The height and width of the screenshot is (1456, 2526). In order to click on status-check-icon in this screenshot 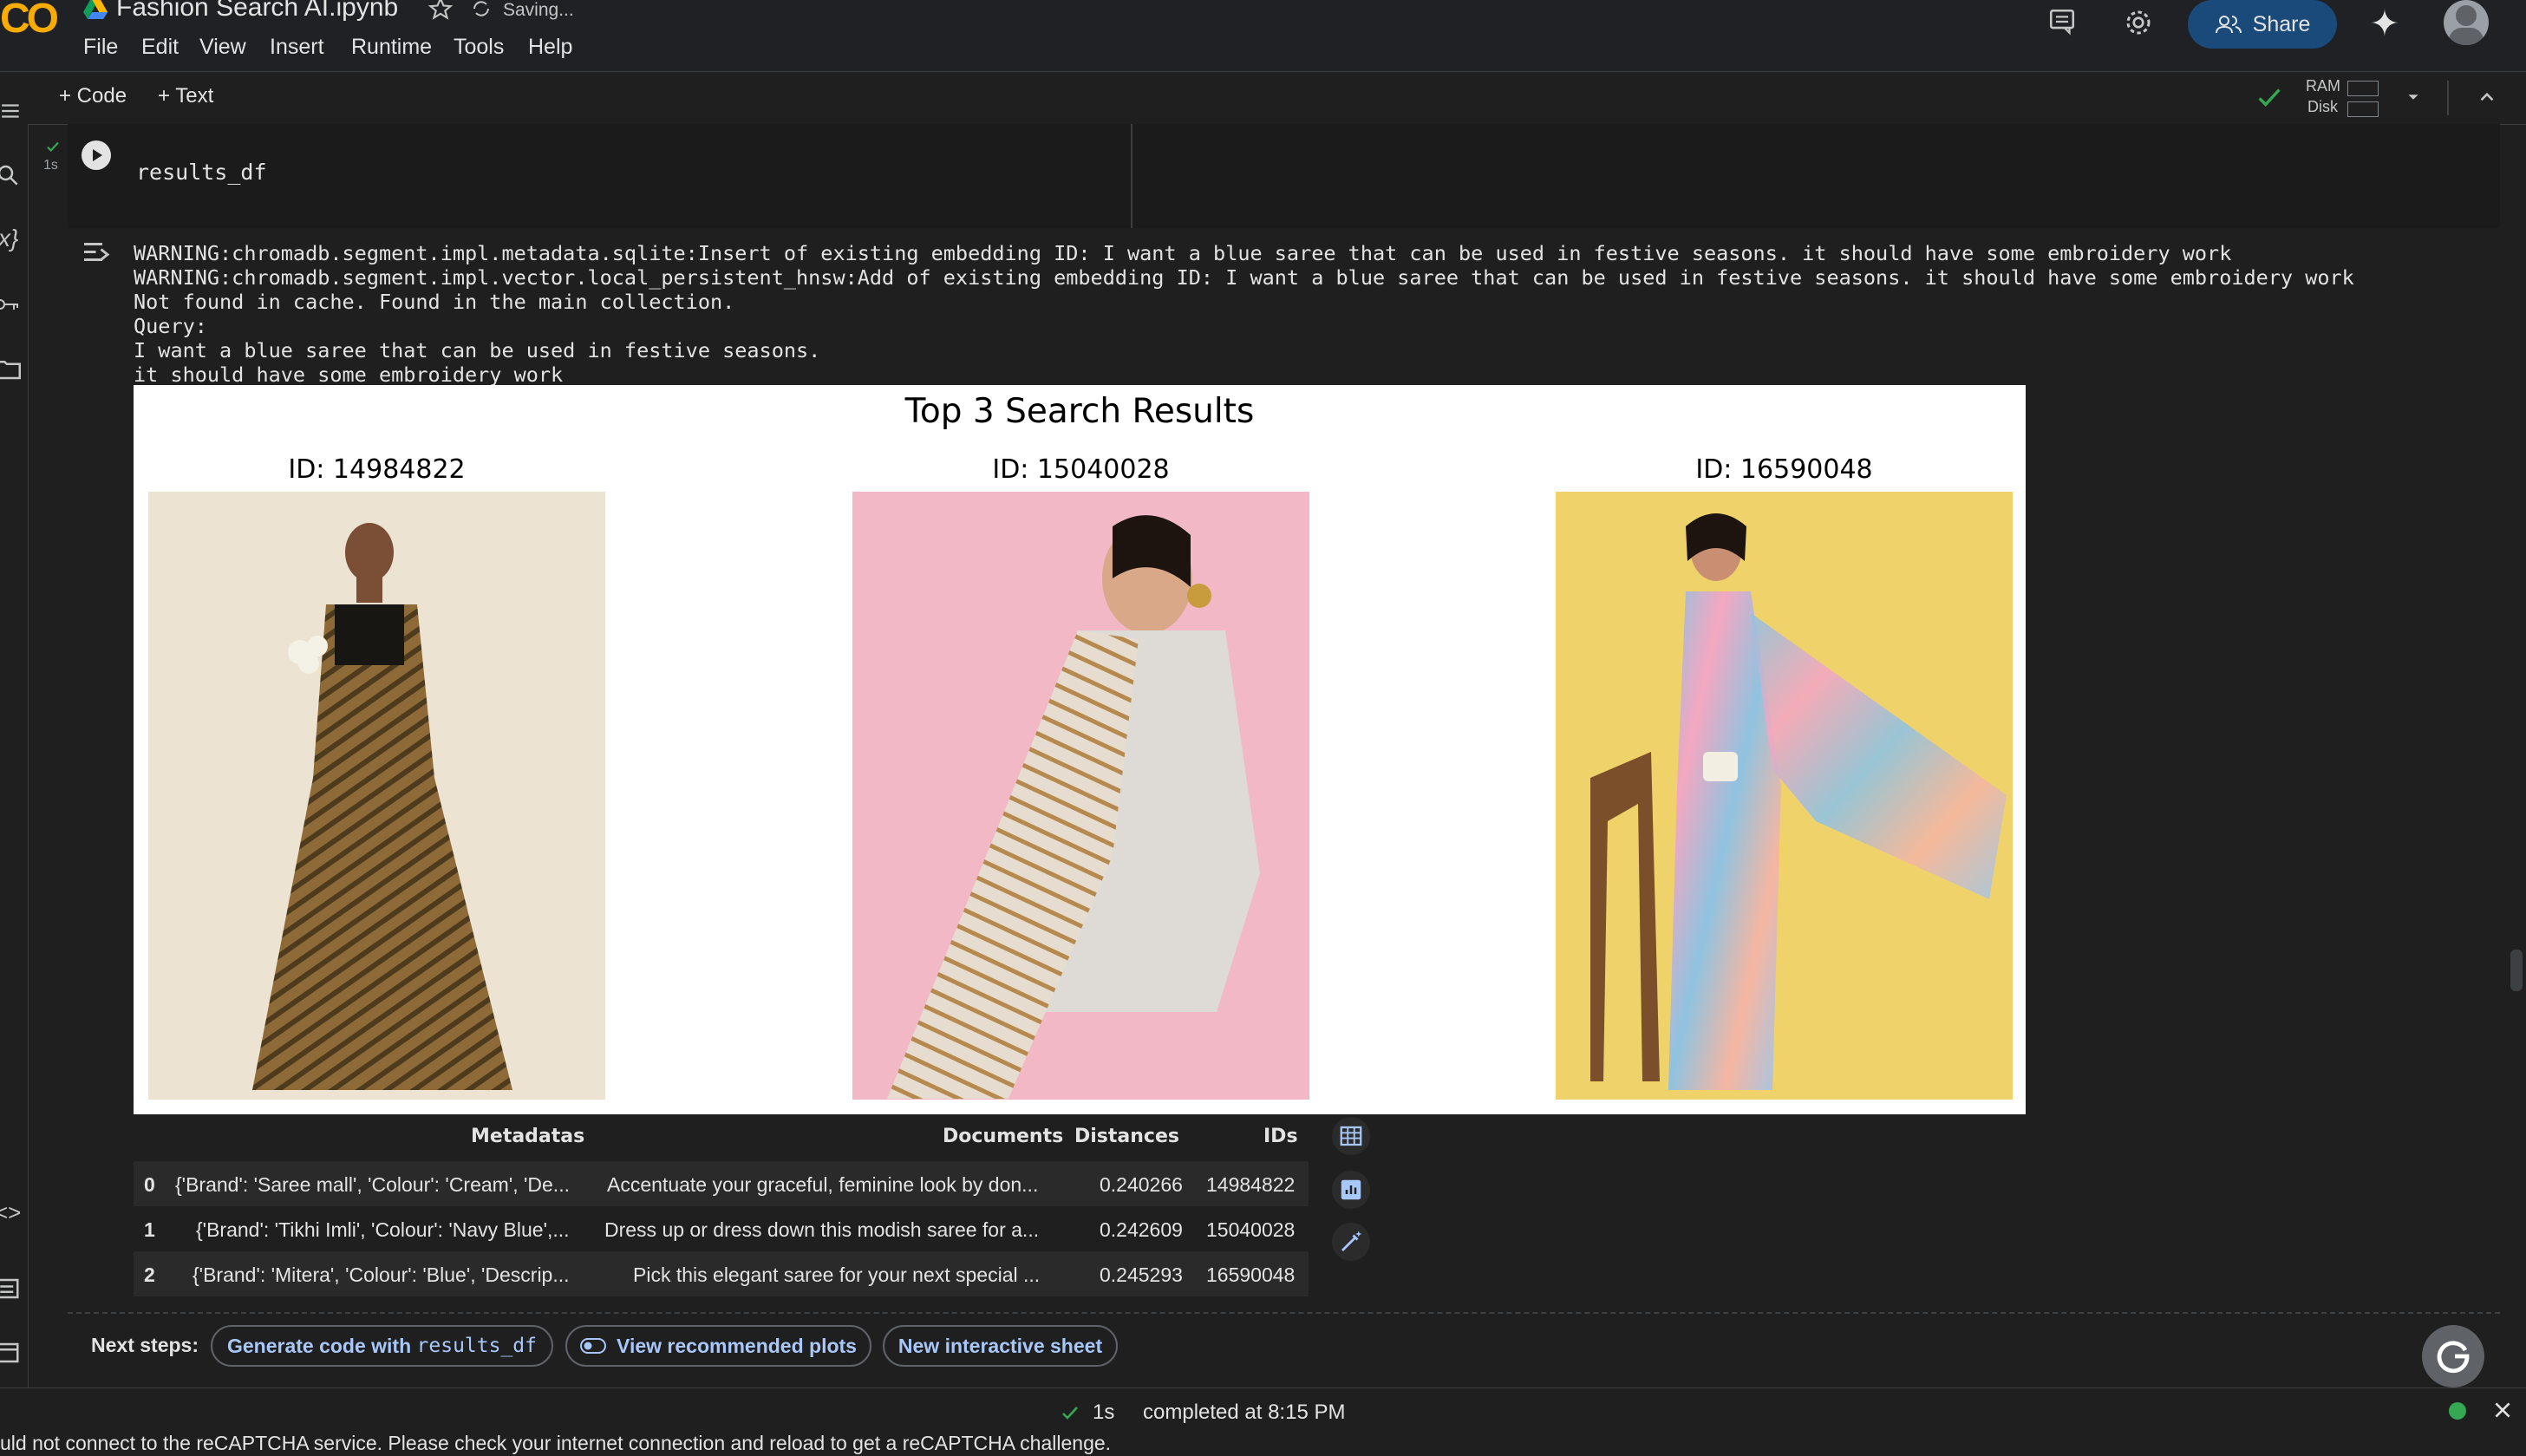, I will do `click(1070, 1412)`.